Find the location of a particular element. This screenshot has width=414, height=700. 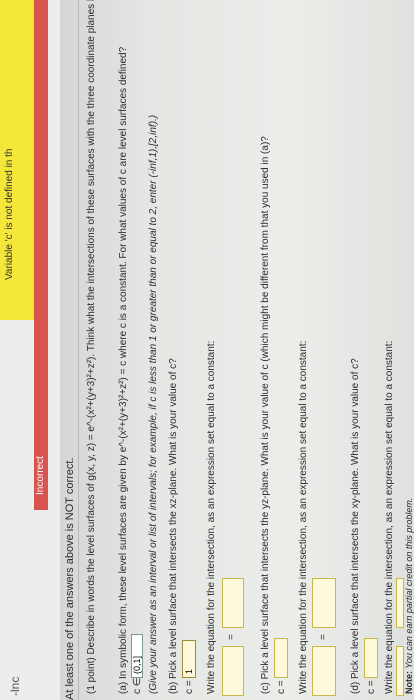

part-c-c-input is located at coordinates (281, 658).